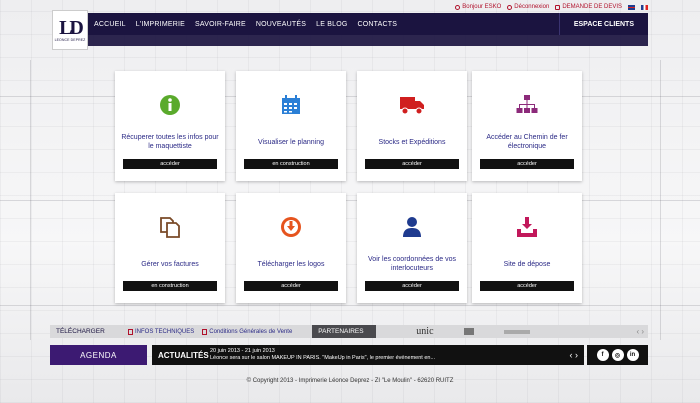 The width and height of the screenshot is (700, 403). I want to click on calendar-icon, so click(291, 105).